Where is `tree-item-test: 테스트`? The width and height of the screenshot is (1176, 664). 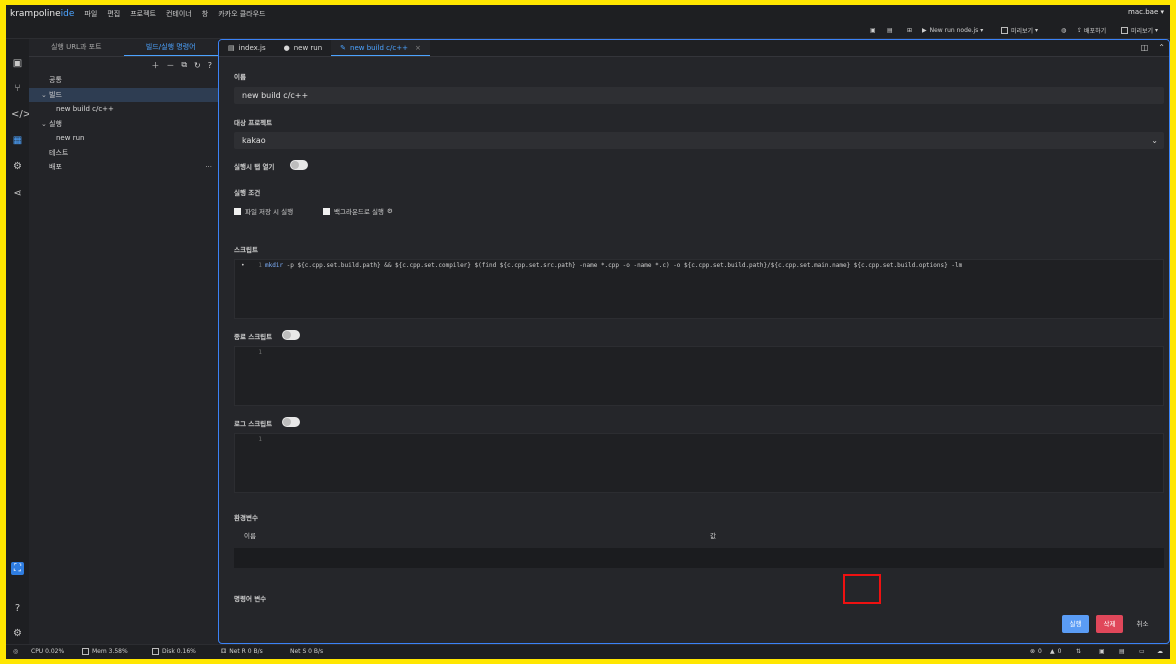 tree-item-test: 테스트 is located at coordinates (123, 153).